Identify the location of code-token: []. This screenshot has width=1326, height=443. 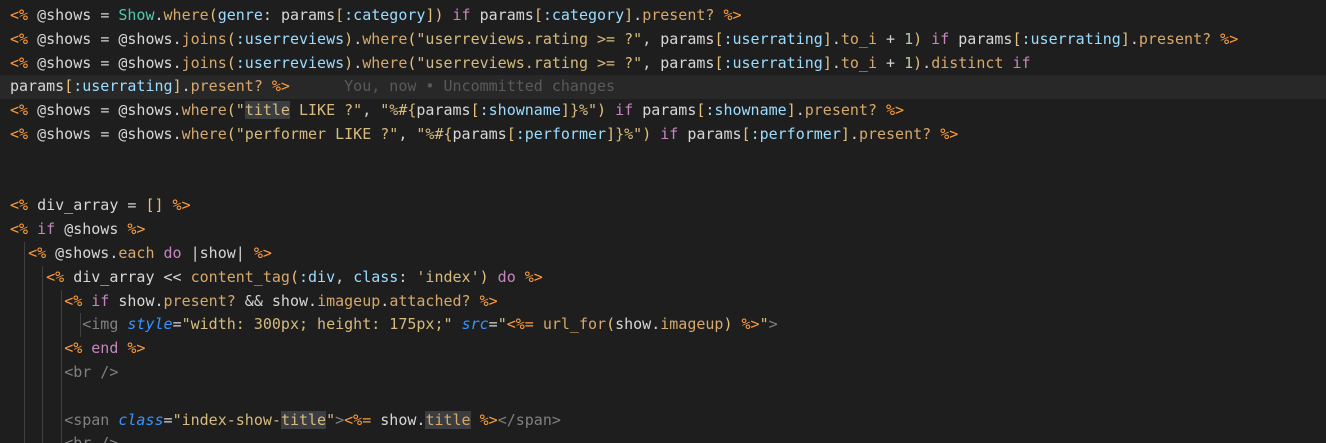
(154, 205).